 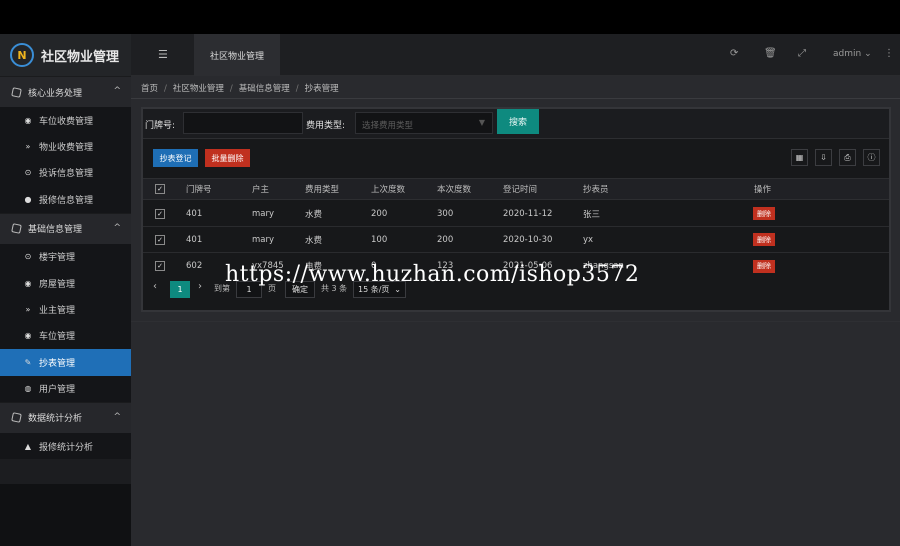 I want to click on sidebar-item-repairs: ● 报修信息管理, so click(x=65, y=199).